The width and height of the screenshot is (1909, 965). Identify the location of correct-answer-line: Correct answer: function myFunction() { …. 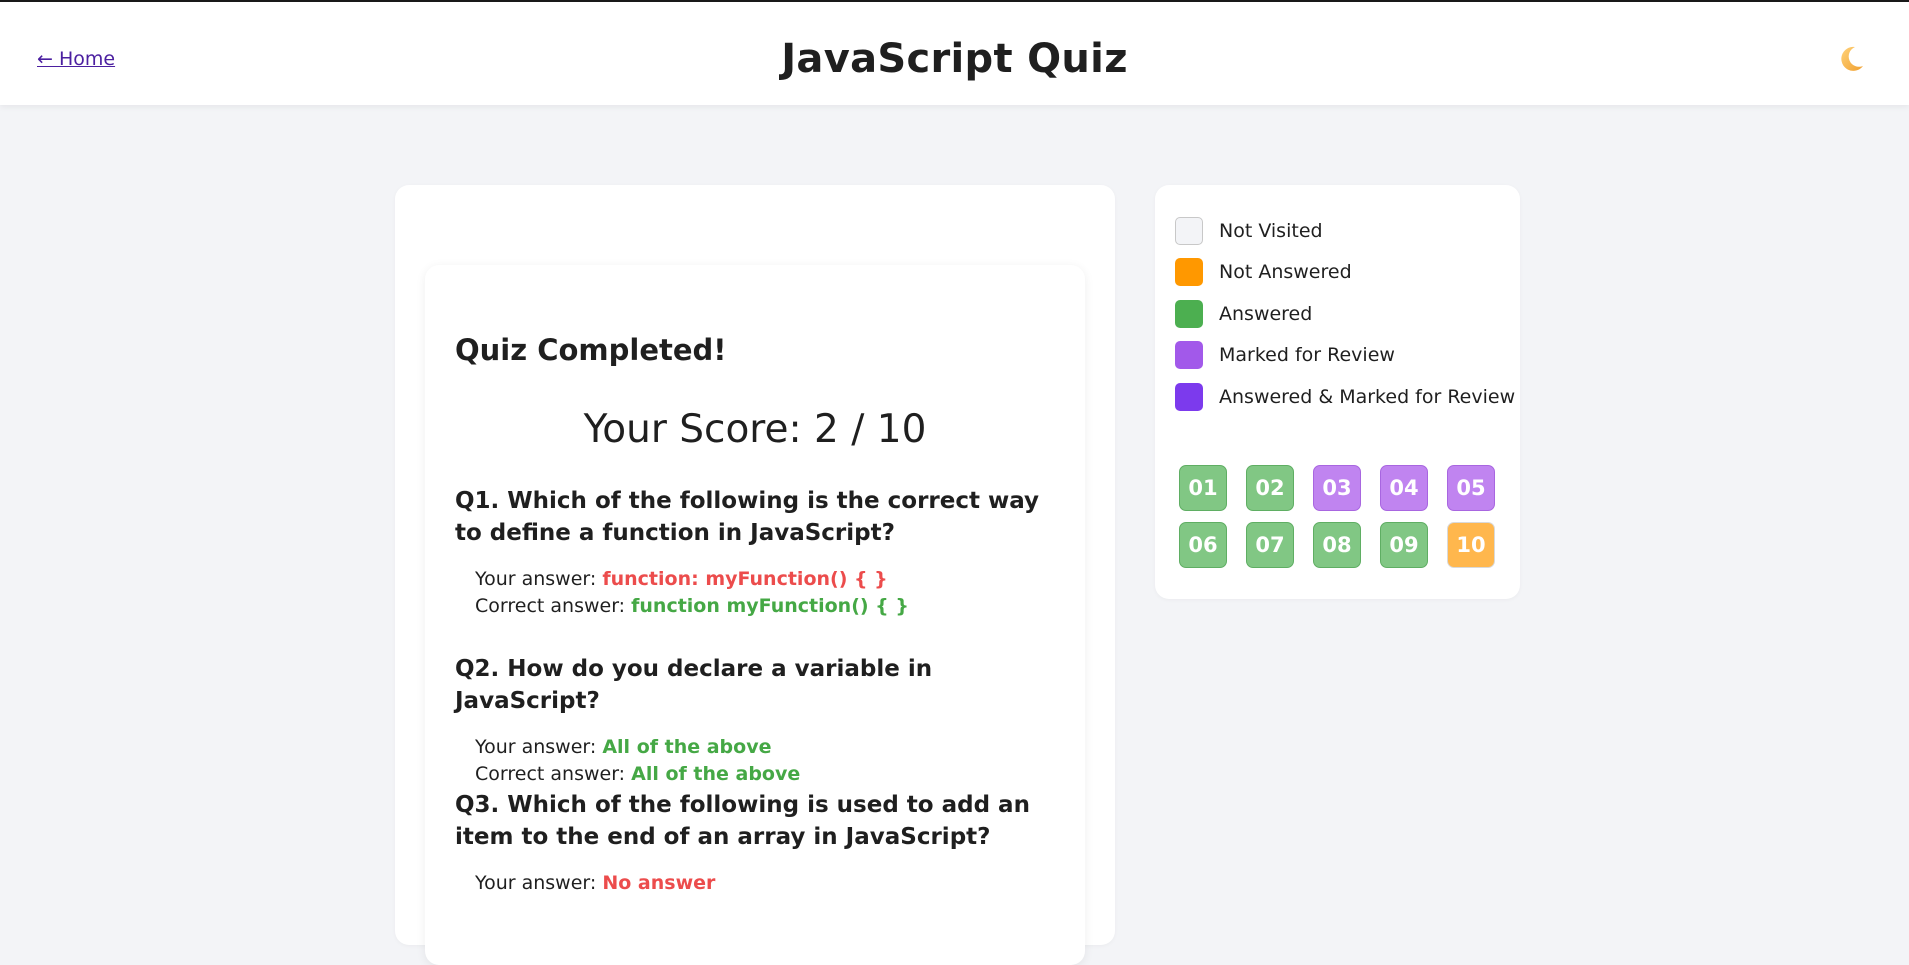
(760, 606).